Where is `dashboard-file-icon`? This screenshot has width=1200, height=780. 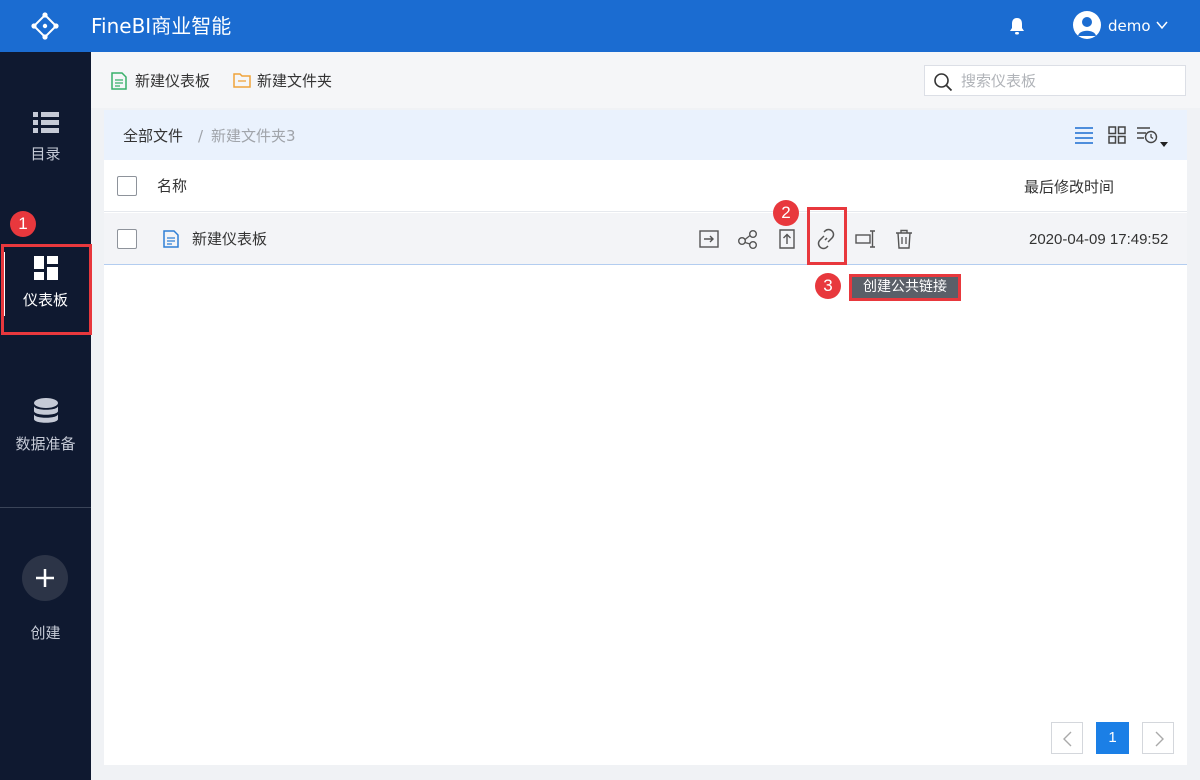
dashboard-file-icon is located at coordinates (171, 239).